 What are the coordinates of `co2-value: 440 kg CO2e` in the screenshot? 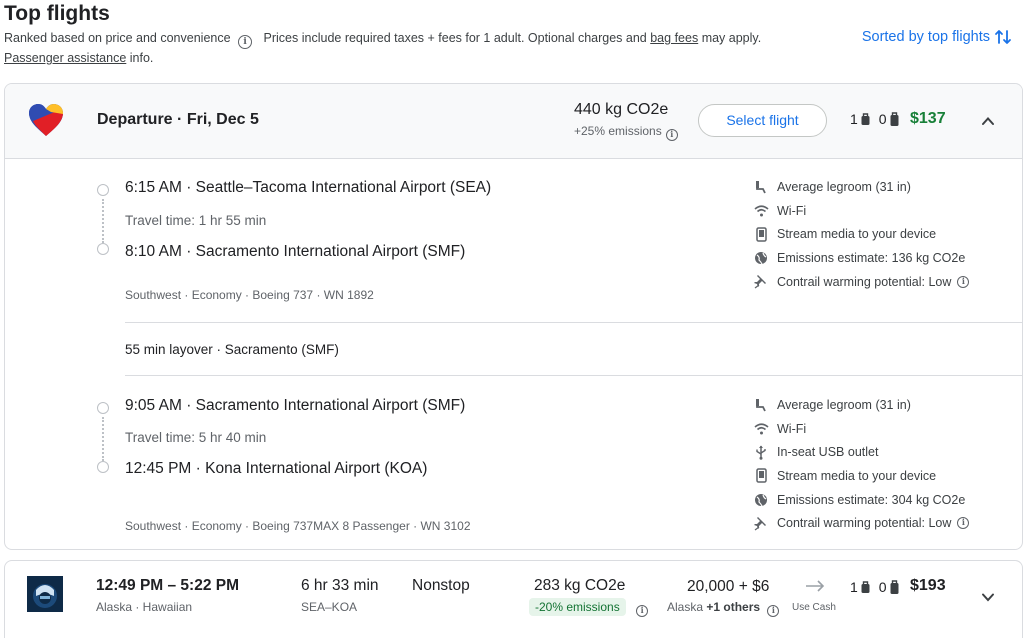 It's located at (621, 109).